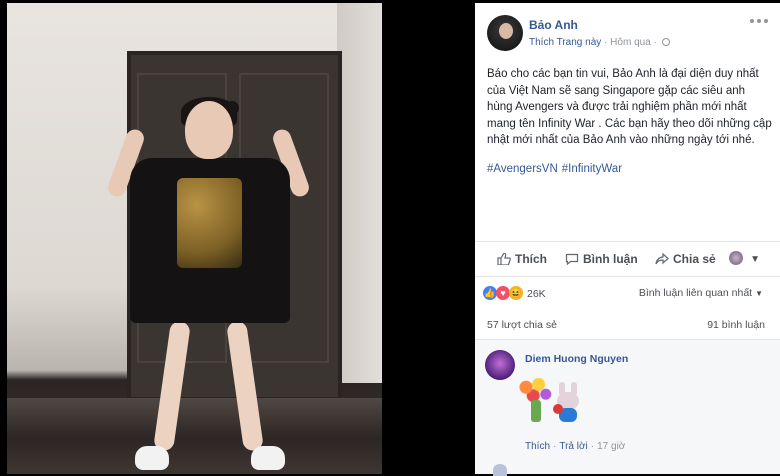 The image size is (780, 476). I want to click on author-avatar, so click(505, 33).